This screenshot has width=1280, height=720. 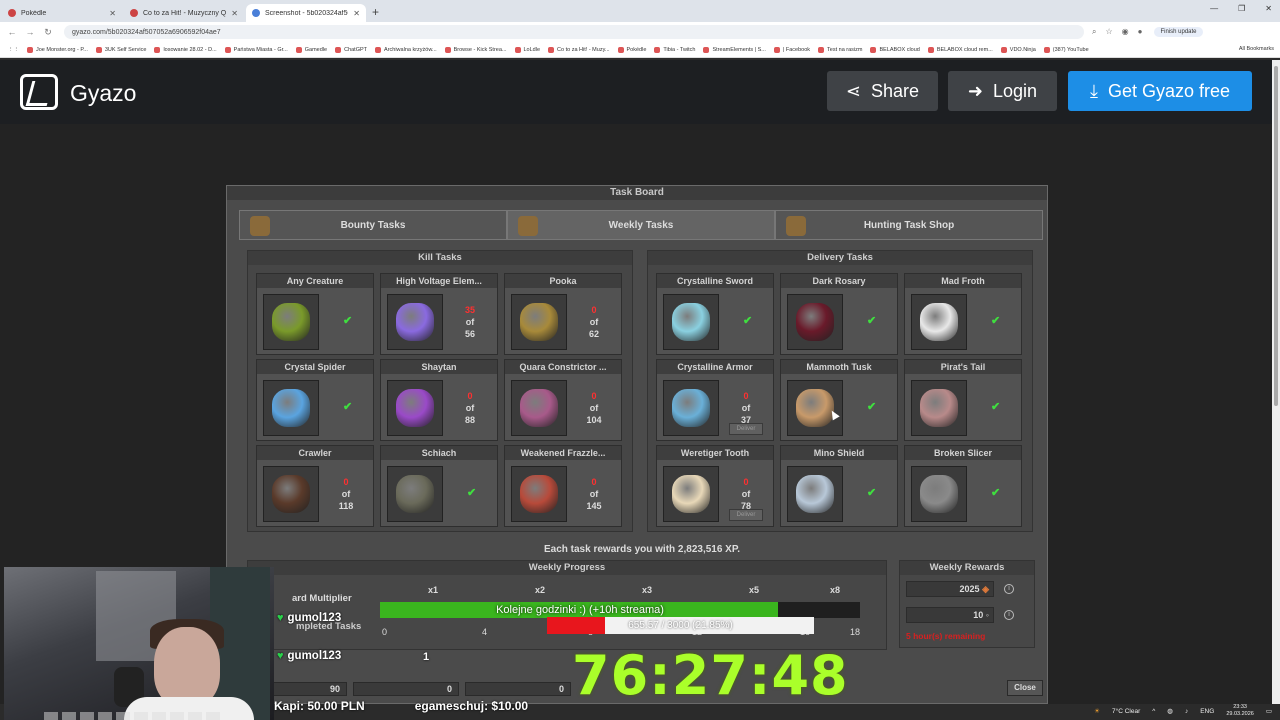 I want to click on new-tab-icon: +, so click(x=375, y=12).